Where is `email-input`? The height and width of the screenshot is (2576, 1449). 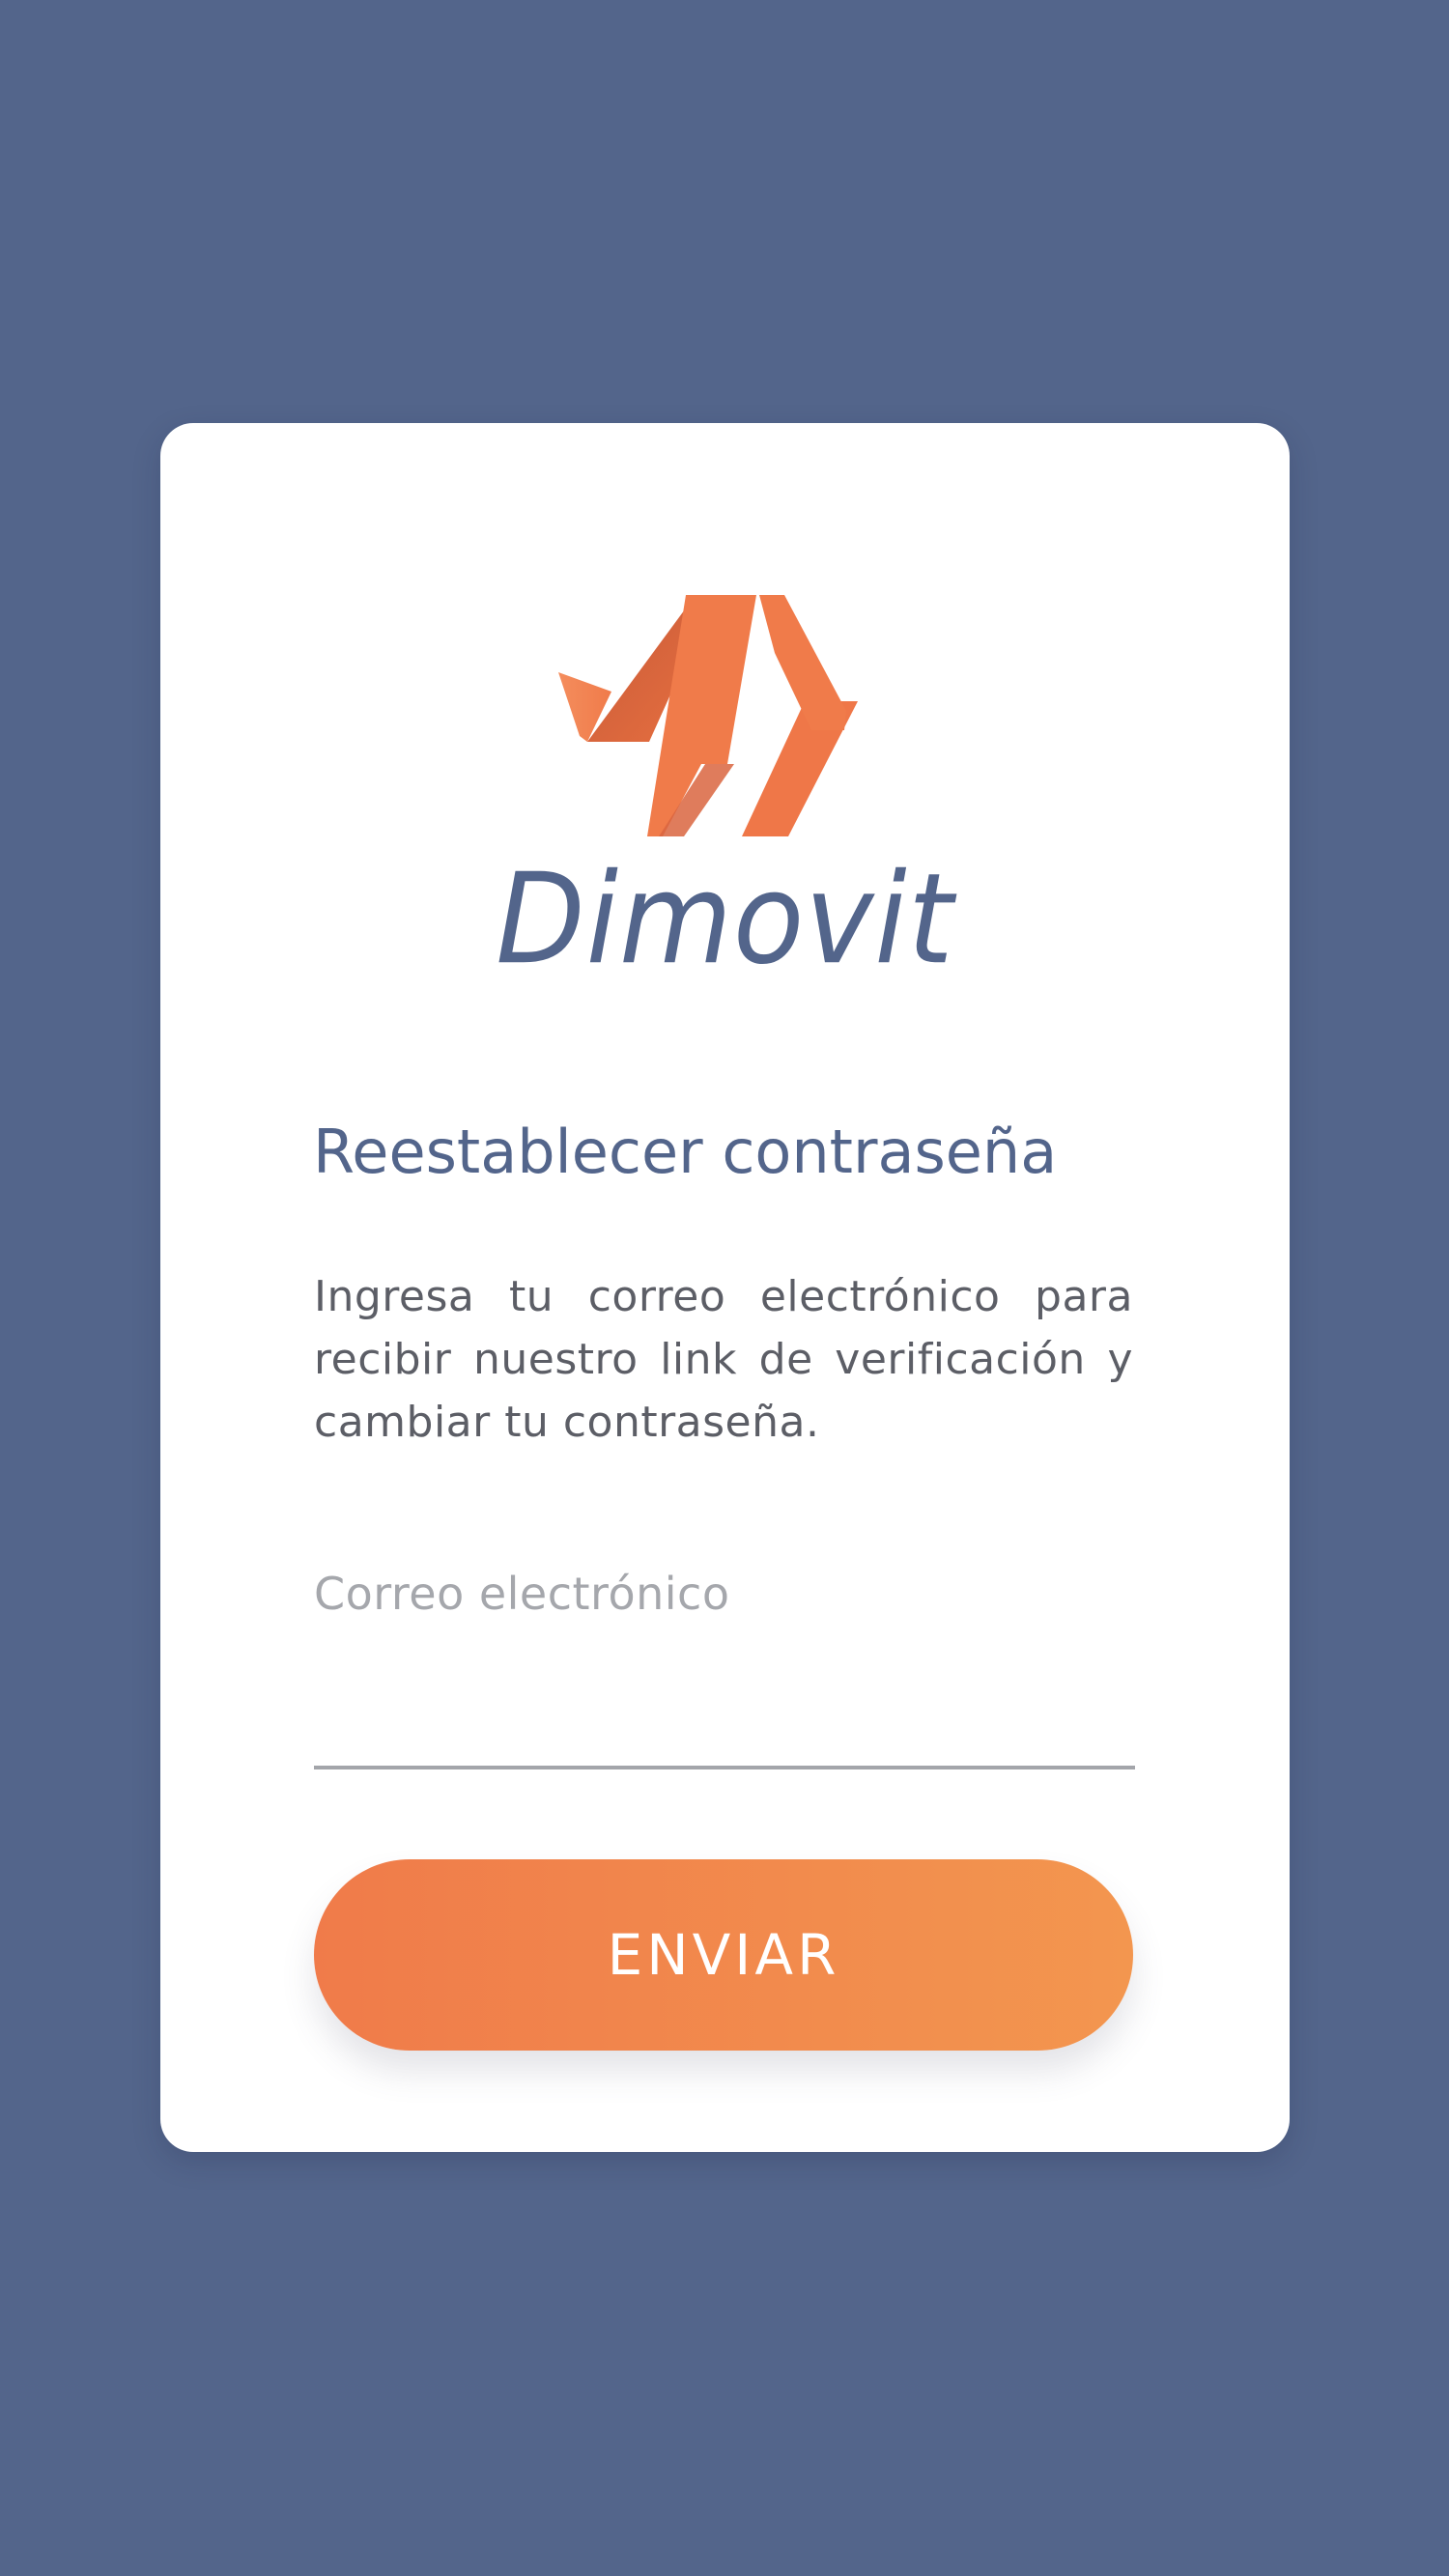 email-input is located at coordinates (724, 1724).